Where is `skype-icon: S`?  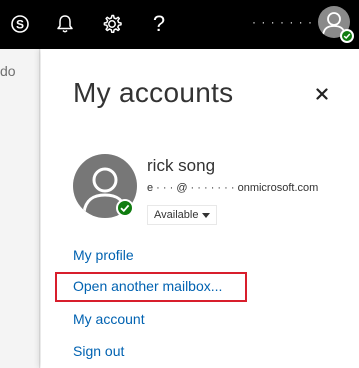
skype-icon: S is located at coordinates (20, 24).